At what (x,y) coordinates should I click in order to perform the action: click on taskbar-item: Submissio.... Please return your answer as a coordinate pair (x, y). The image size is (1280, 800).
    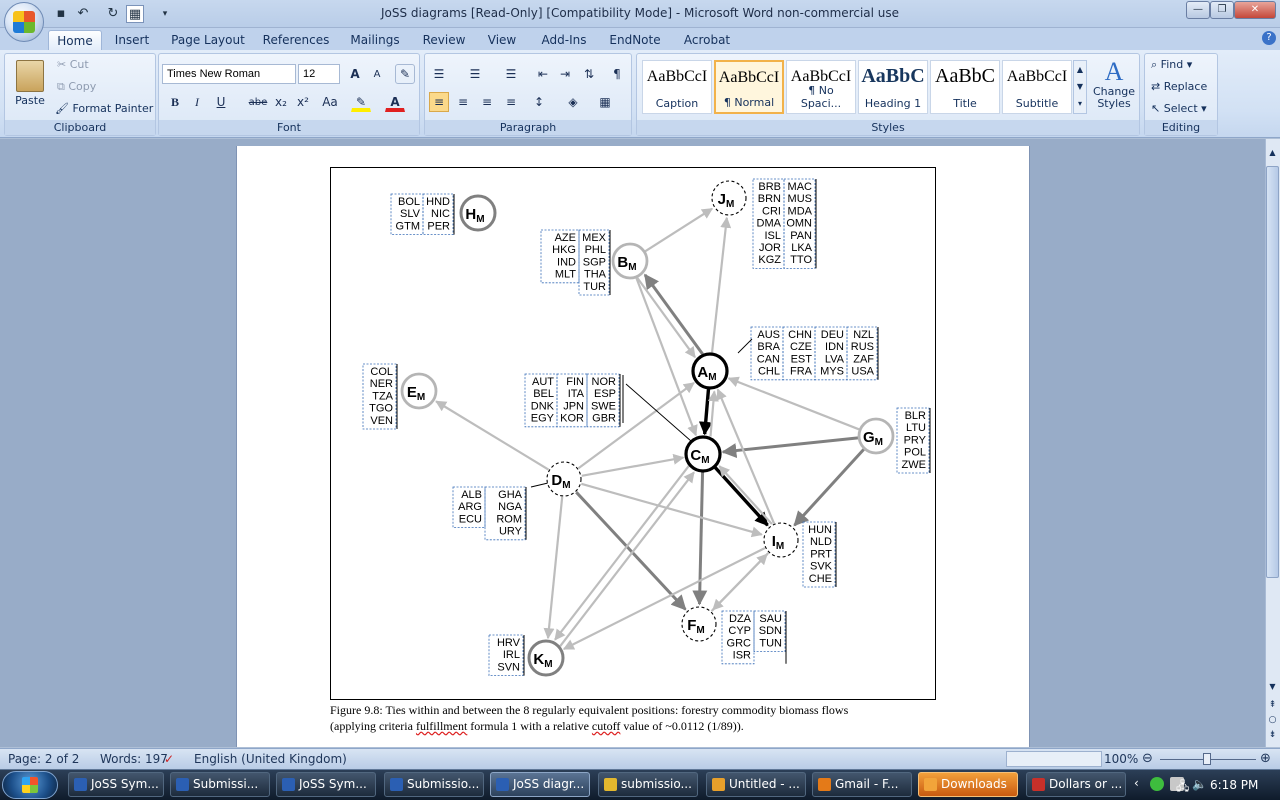
    Looking at the image, I should click on (434, 784).